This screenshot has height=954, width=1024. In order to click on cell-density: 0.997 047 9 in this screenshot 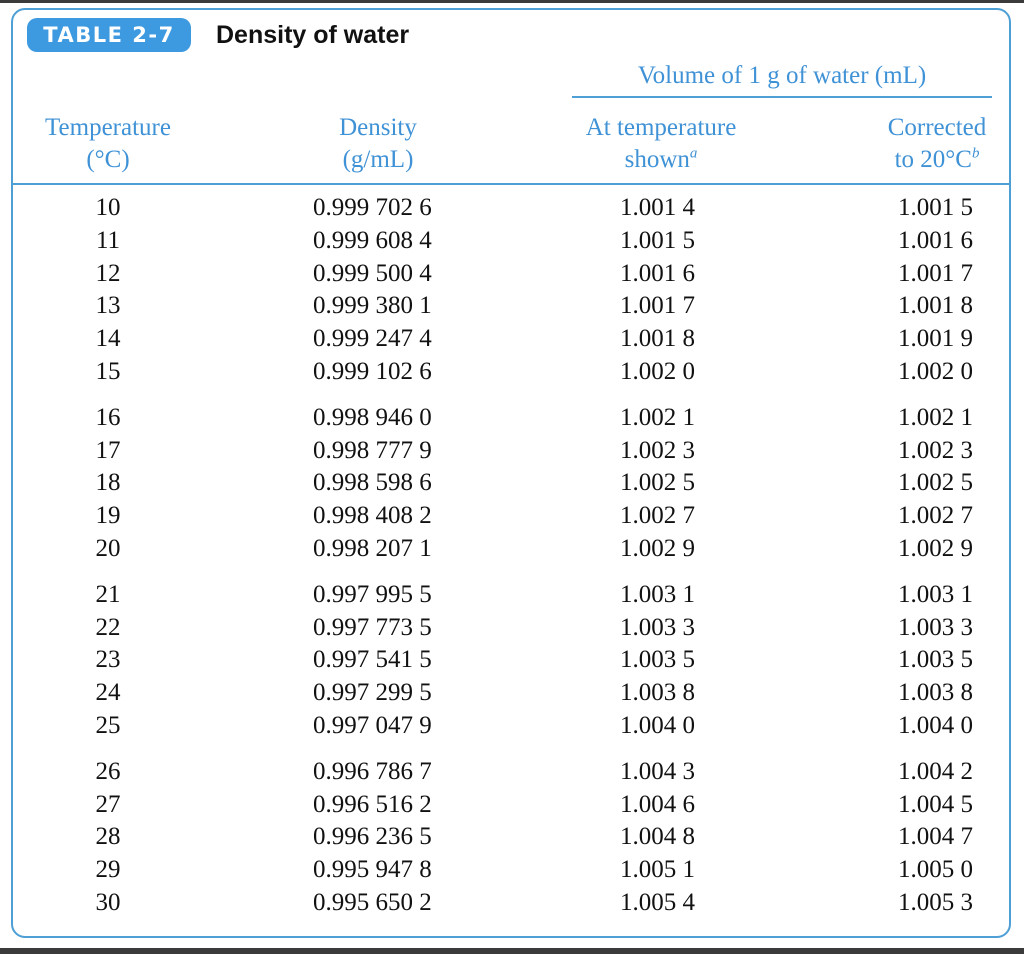, I will do `click(372, 725)`.